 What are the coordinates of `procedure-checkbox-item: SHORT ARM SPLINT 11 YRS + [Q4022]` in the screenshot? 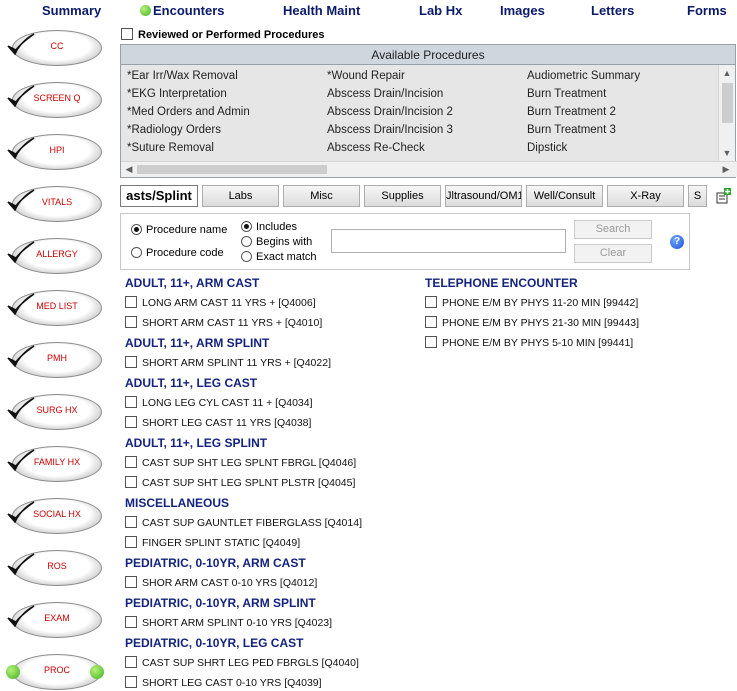 It's located at (228, 362).